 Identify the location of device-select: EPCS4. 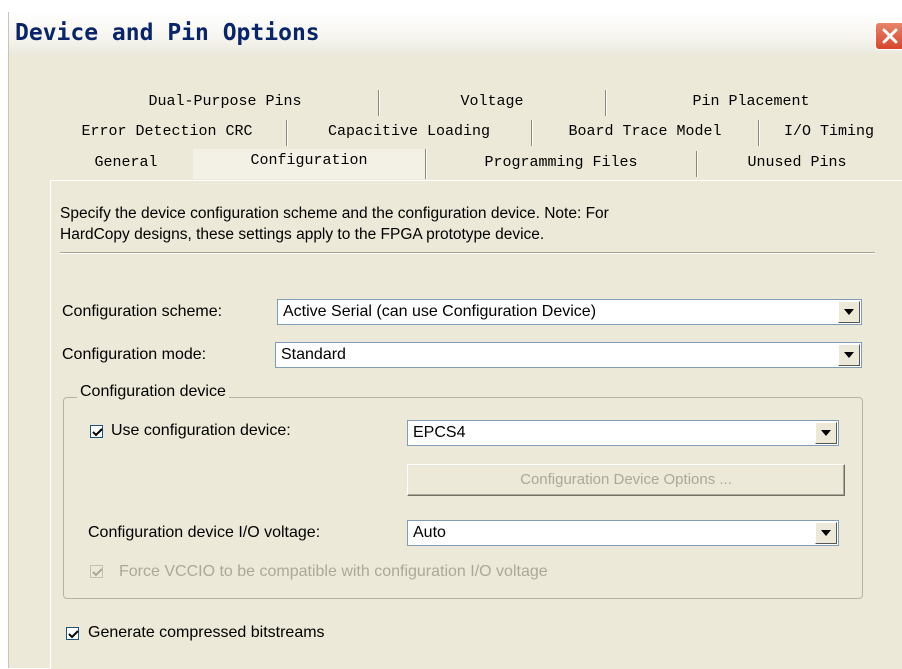
(623, 433).